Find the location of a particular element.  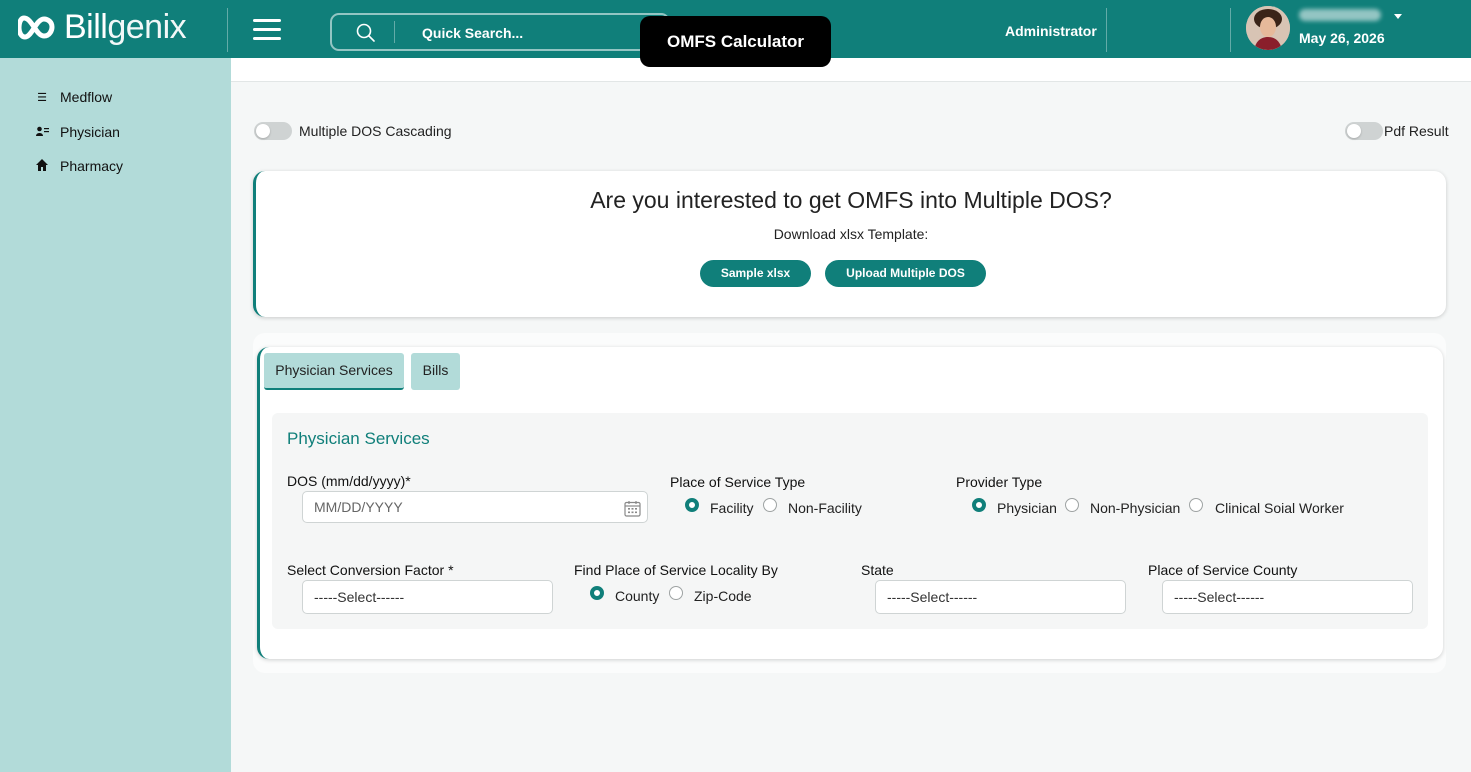

radio-physician is located at coordinates (979, 505).